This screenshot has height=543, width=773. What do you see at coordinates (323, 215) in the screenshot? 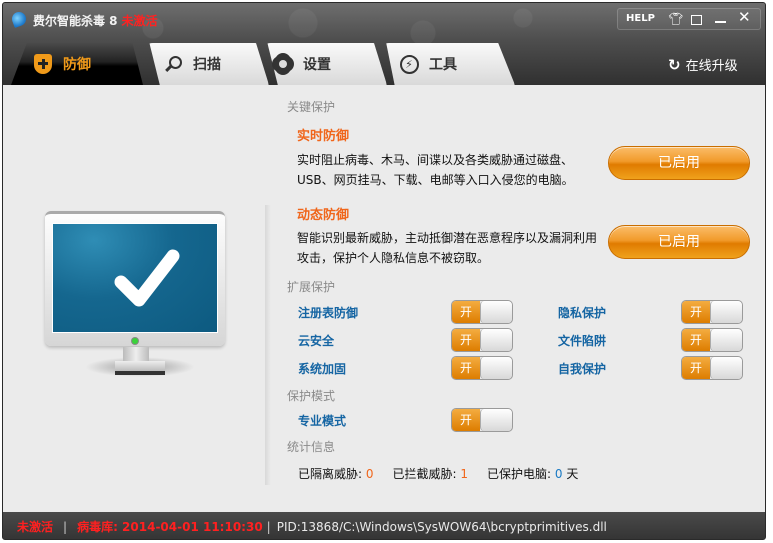
I see `feature-title-dynamic: 动态防御` at bounding box center [323, 215].